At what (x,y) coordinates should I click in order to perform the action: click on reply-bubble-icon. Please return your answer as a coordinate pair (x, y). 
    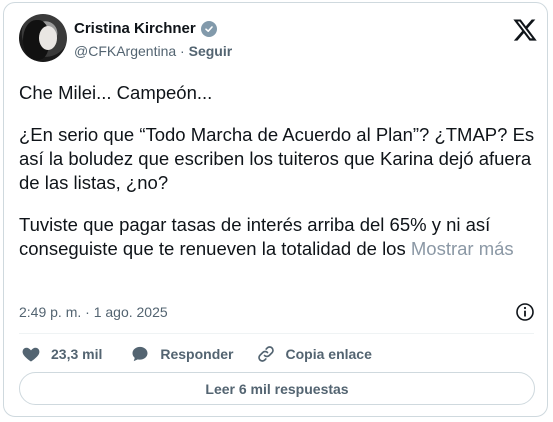
    Looking at the image, I should click on (140, 354).